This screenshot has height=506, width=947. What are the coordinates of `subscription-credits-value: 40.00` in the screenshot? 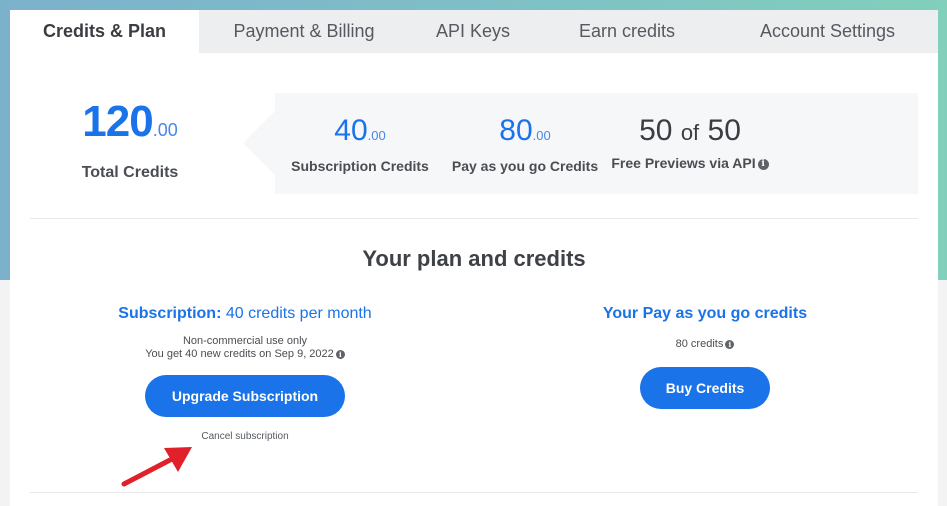 It's located at (360, 133).